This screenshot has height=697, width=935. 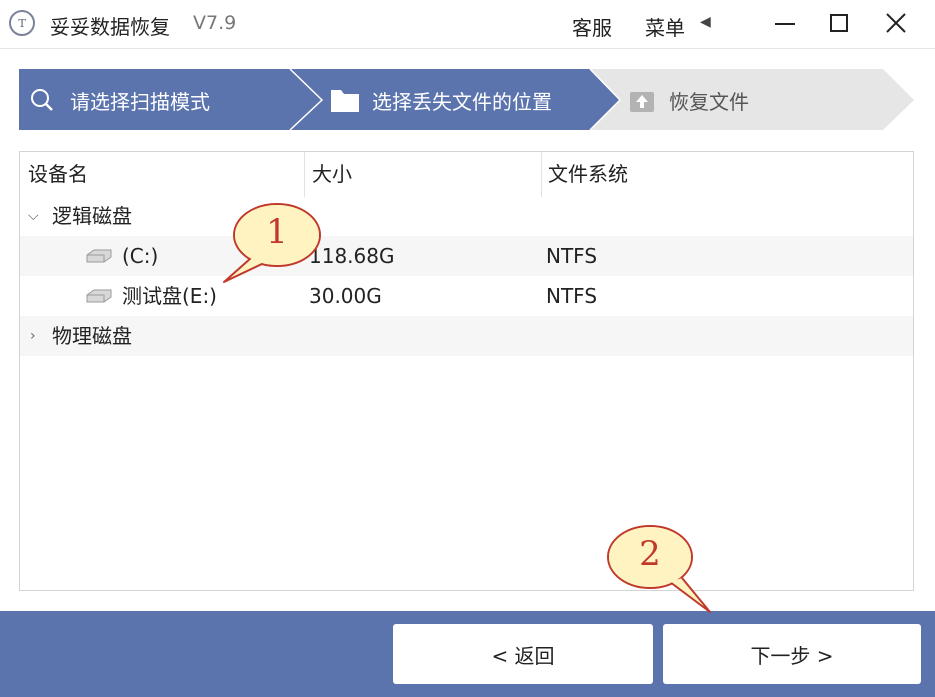 I want to click on group-label: 逻辑磁盘, so click(x=92, y=216).